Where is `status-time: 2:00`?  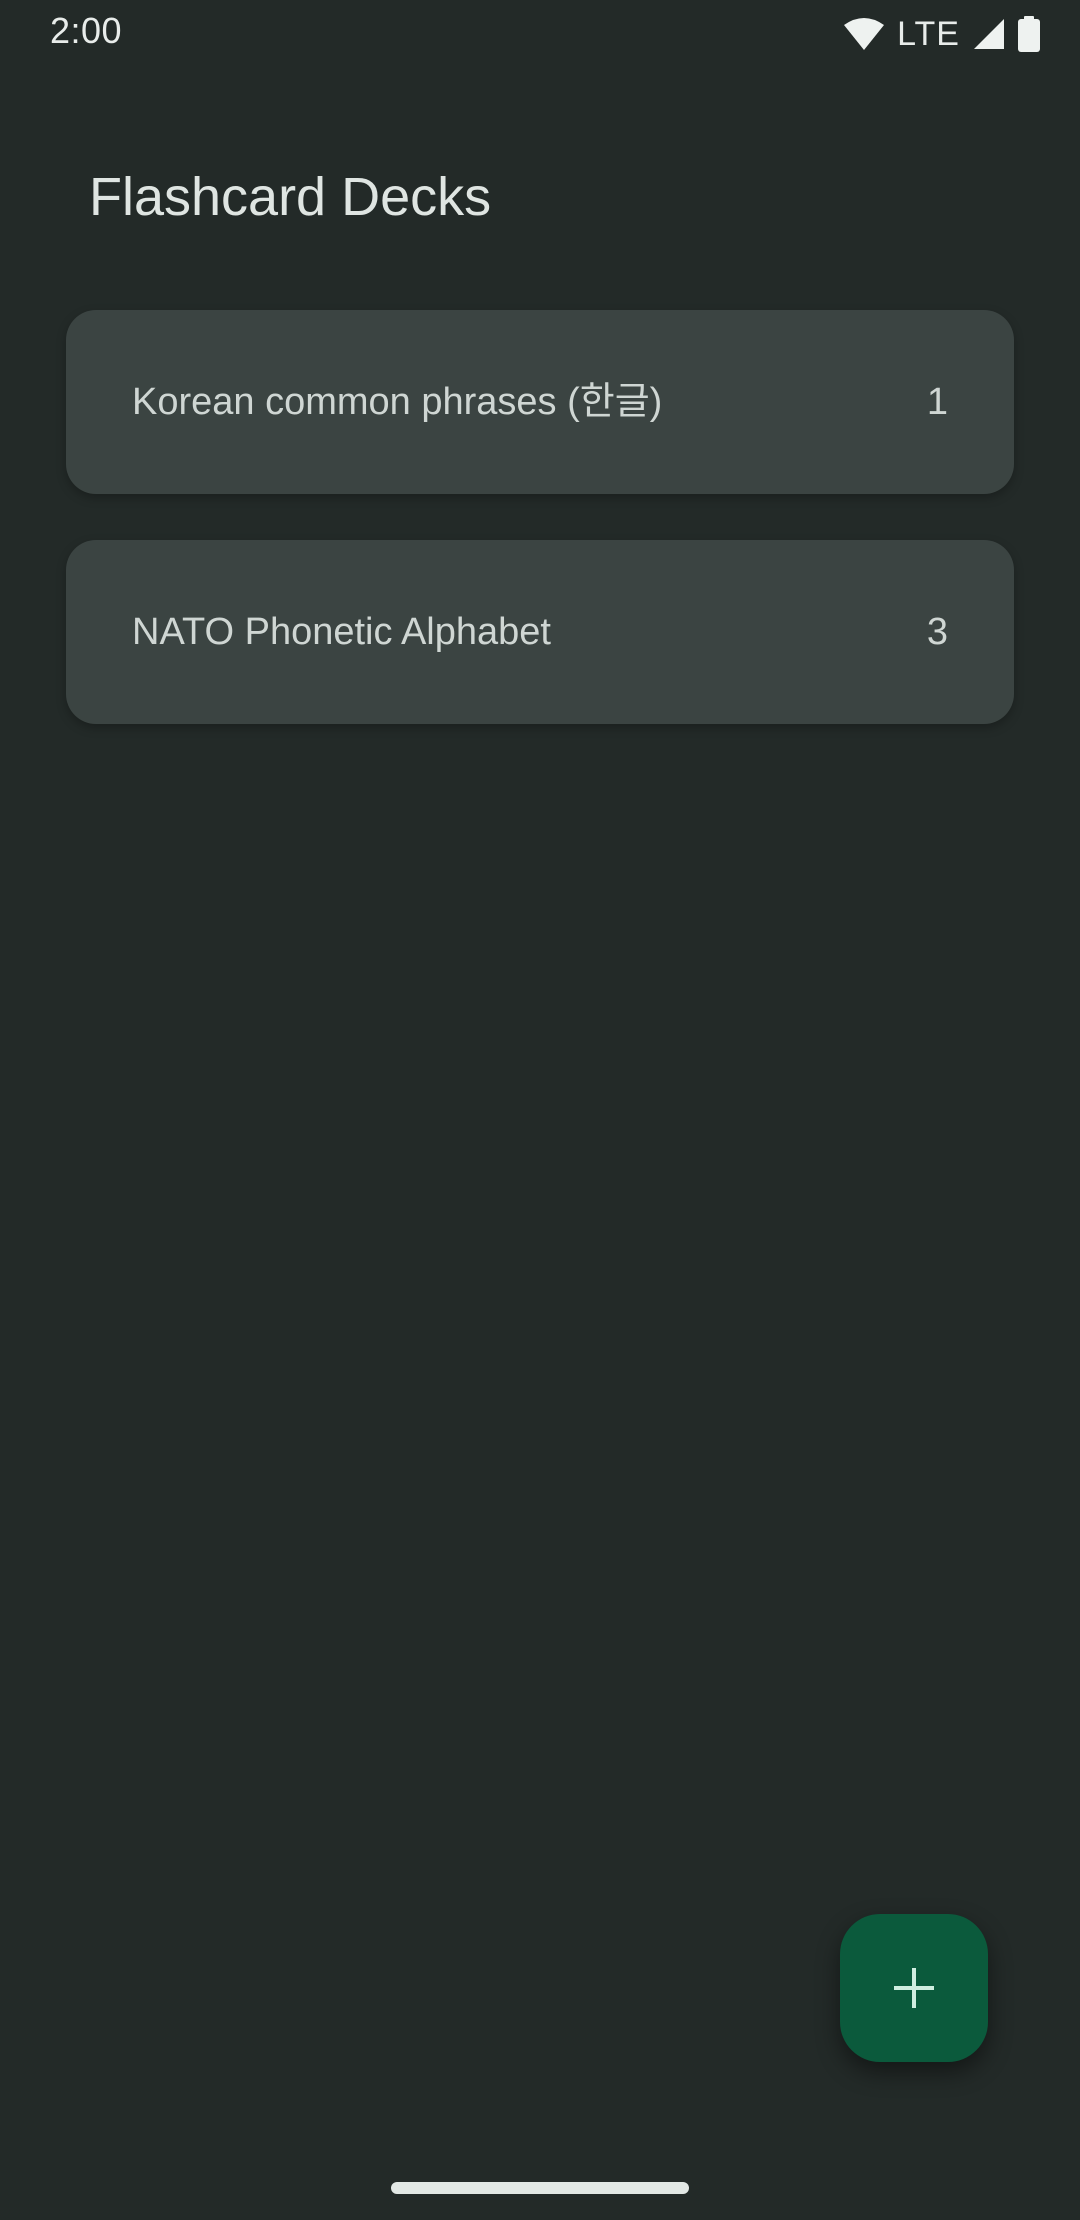 status-time: 2:00 is located at coordinates (86, 30).